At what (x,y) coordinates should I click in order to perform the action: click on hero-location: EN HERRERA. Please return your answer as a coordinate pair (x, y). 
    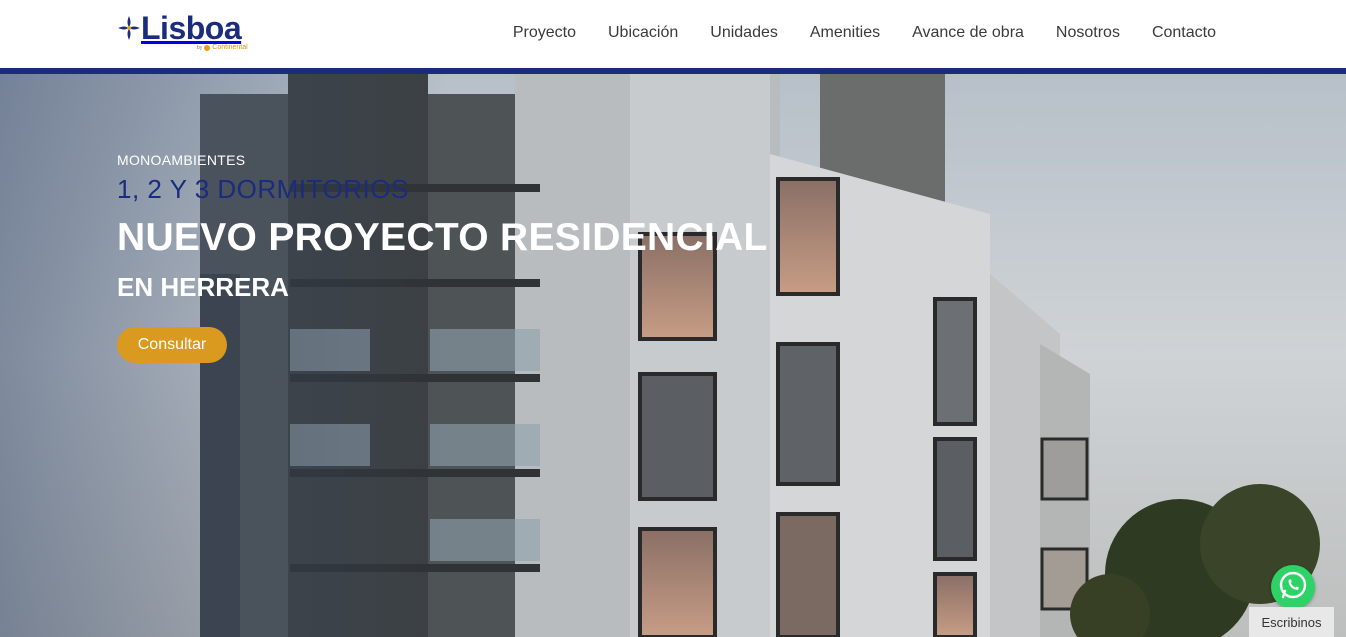
    Looking at the image, I should click on (203, 287).